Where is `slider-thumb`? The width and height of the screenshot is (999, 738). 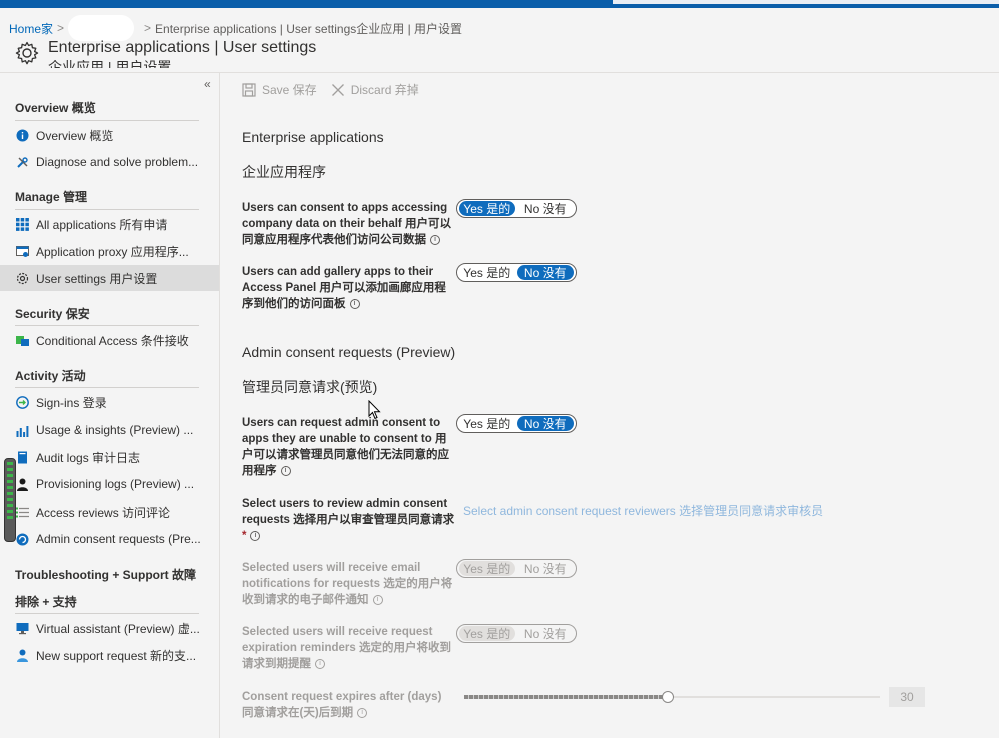
slider-thumb is located at coordinates (668, 697).